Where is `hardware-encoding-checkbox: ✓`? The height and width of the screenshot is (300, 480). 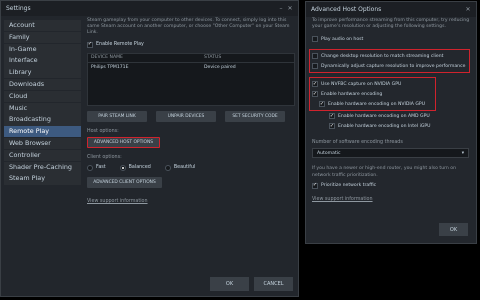 hardware-encoding-checkbox: ✓ is located at coordinates (315, 94).